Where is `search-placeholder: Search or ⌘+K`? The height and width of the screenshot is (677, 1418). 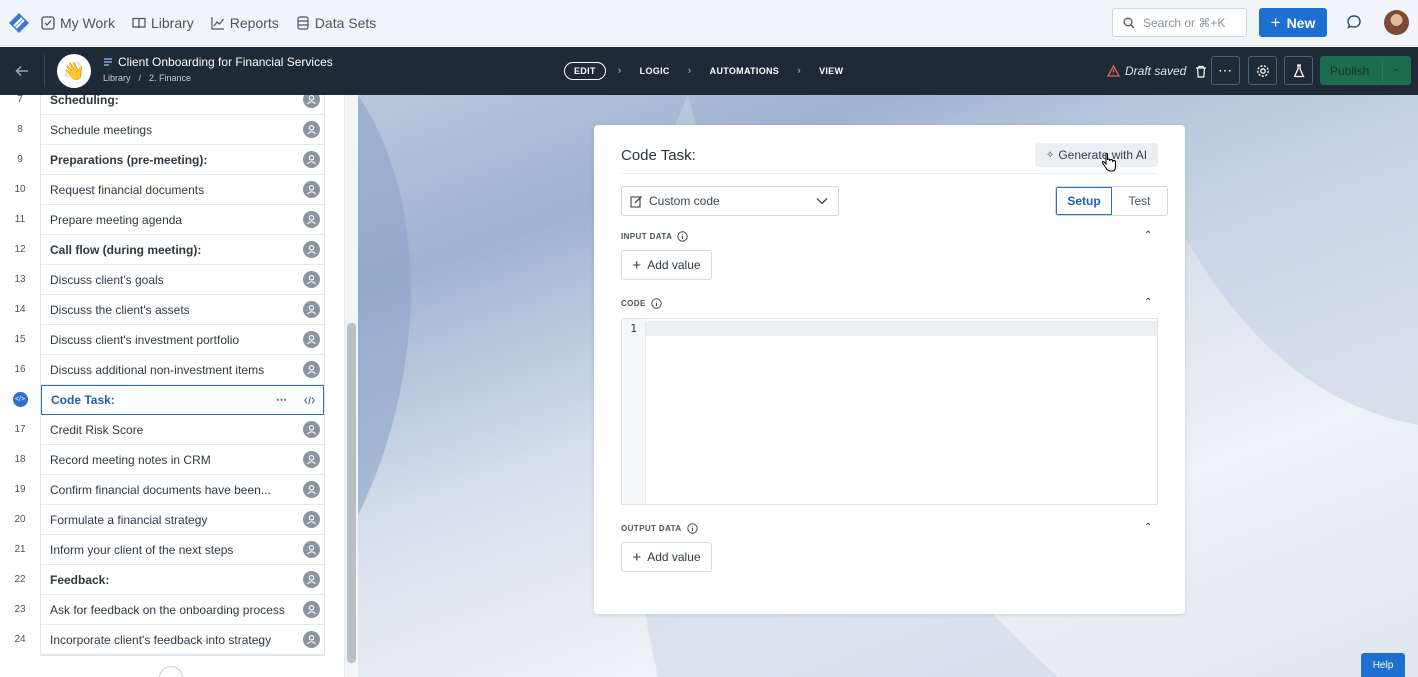
search-placeholder: Search or ⌘+K is located at coordinates (1184, 22).